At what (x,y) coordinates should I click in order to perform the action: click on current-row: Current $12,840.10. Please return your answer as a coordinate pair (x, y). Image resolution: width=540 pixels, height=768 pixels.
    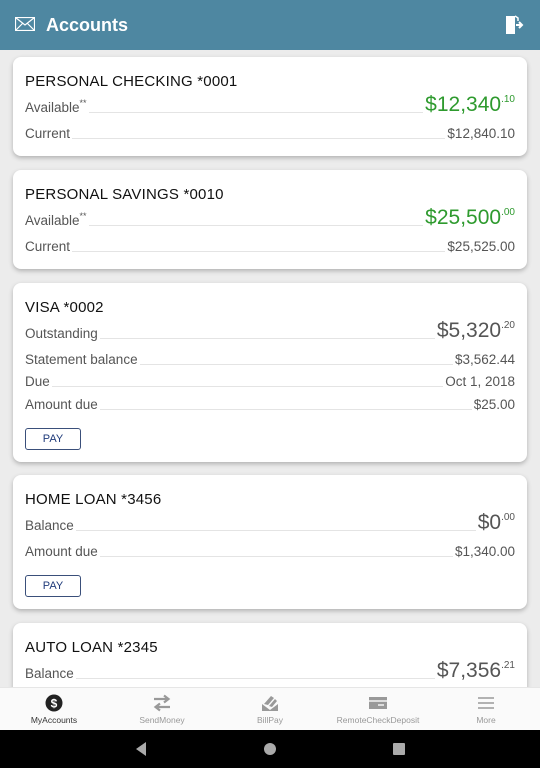
    Looking at the image, I should click on (270, 130).